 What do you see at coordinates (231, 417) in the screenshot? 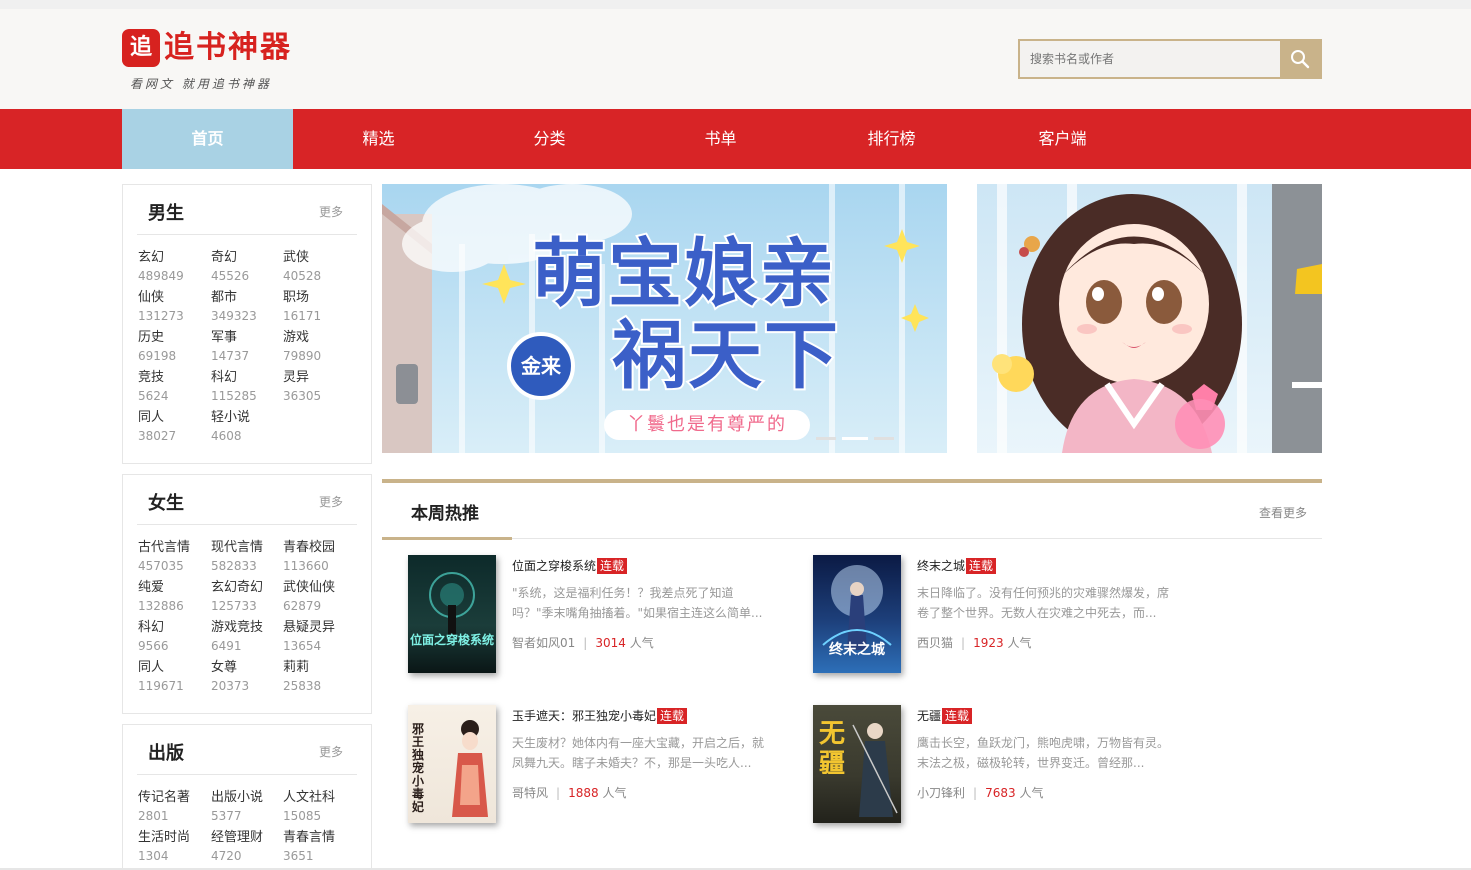
I see `category-name: 轻小说` at bounding box center [231, 417].